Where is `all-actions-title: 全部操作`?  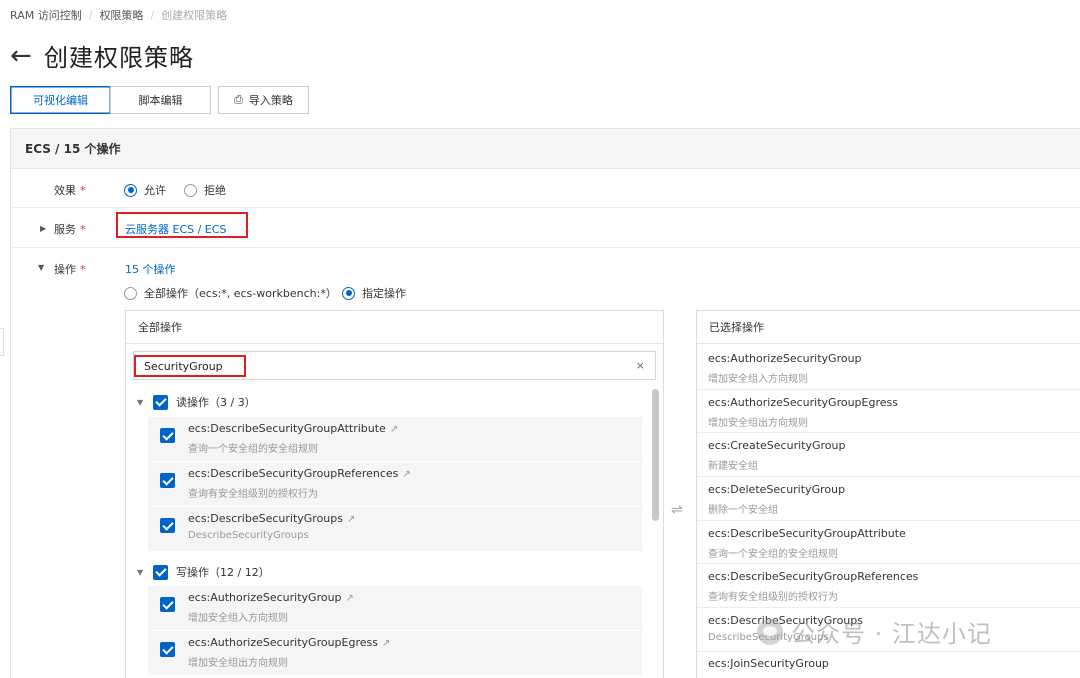 all-actions-title: 全部操作 is located at coordinates (394, 327).